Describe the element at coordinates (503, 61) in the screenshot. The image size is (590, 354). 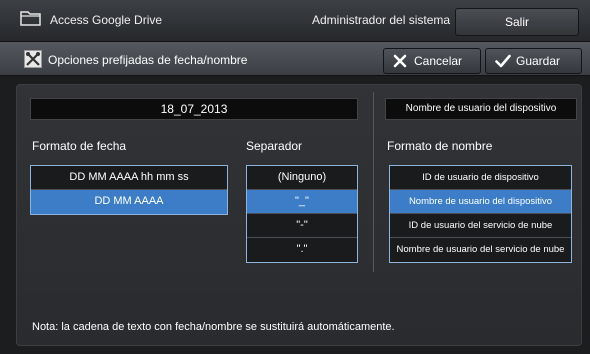
I see `checkmark-icon` at that location.